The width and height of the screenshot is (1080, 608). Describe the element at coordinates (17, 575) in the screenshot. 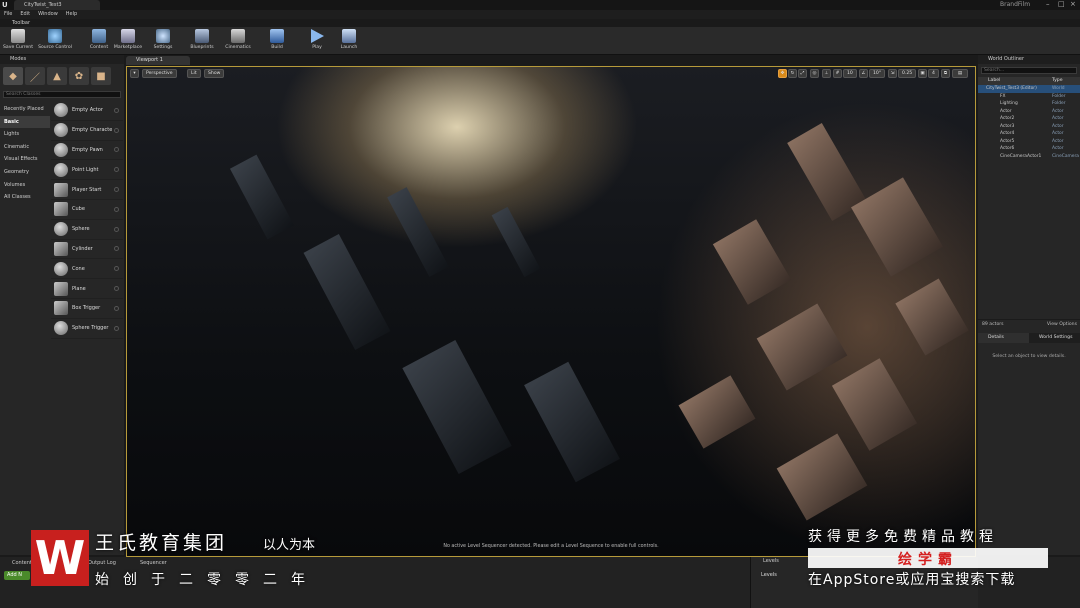

I see `add-new-button: Add N` at that location.